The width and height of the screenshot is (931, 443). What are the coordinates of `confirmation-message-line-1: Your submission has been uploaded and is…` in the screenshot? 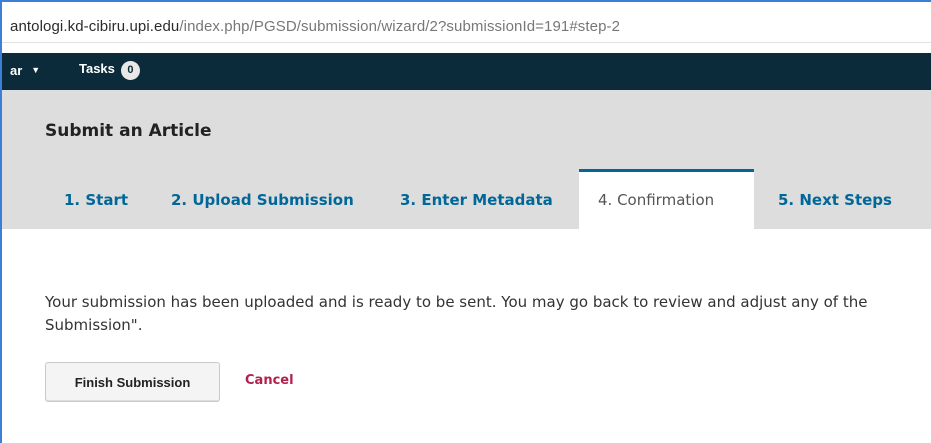 It's located at (456, 302).